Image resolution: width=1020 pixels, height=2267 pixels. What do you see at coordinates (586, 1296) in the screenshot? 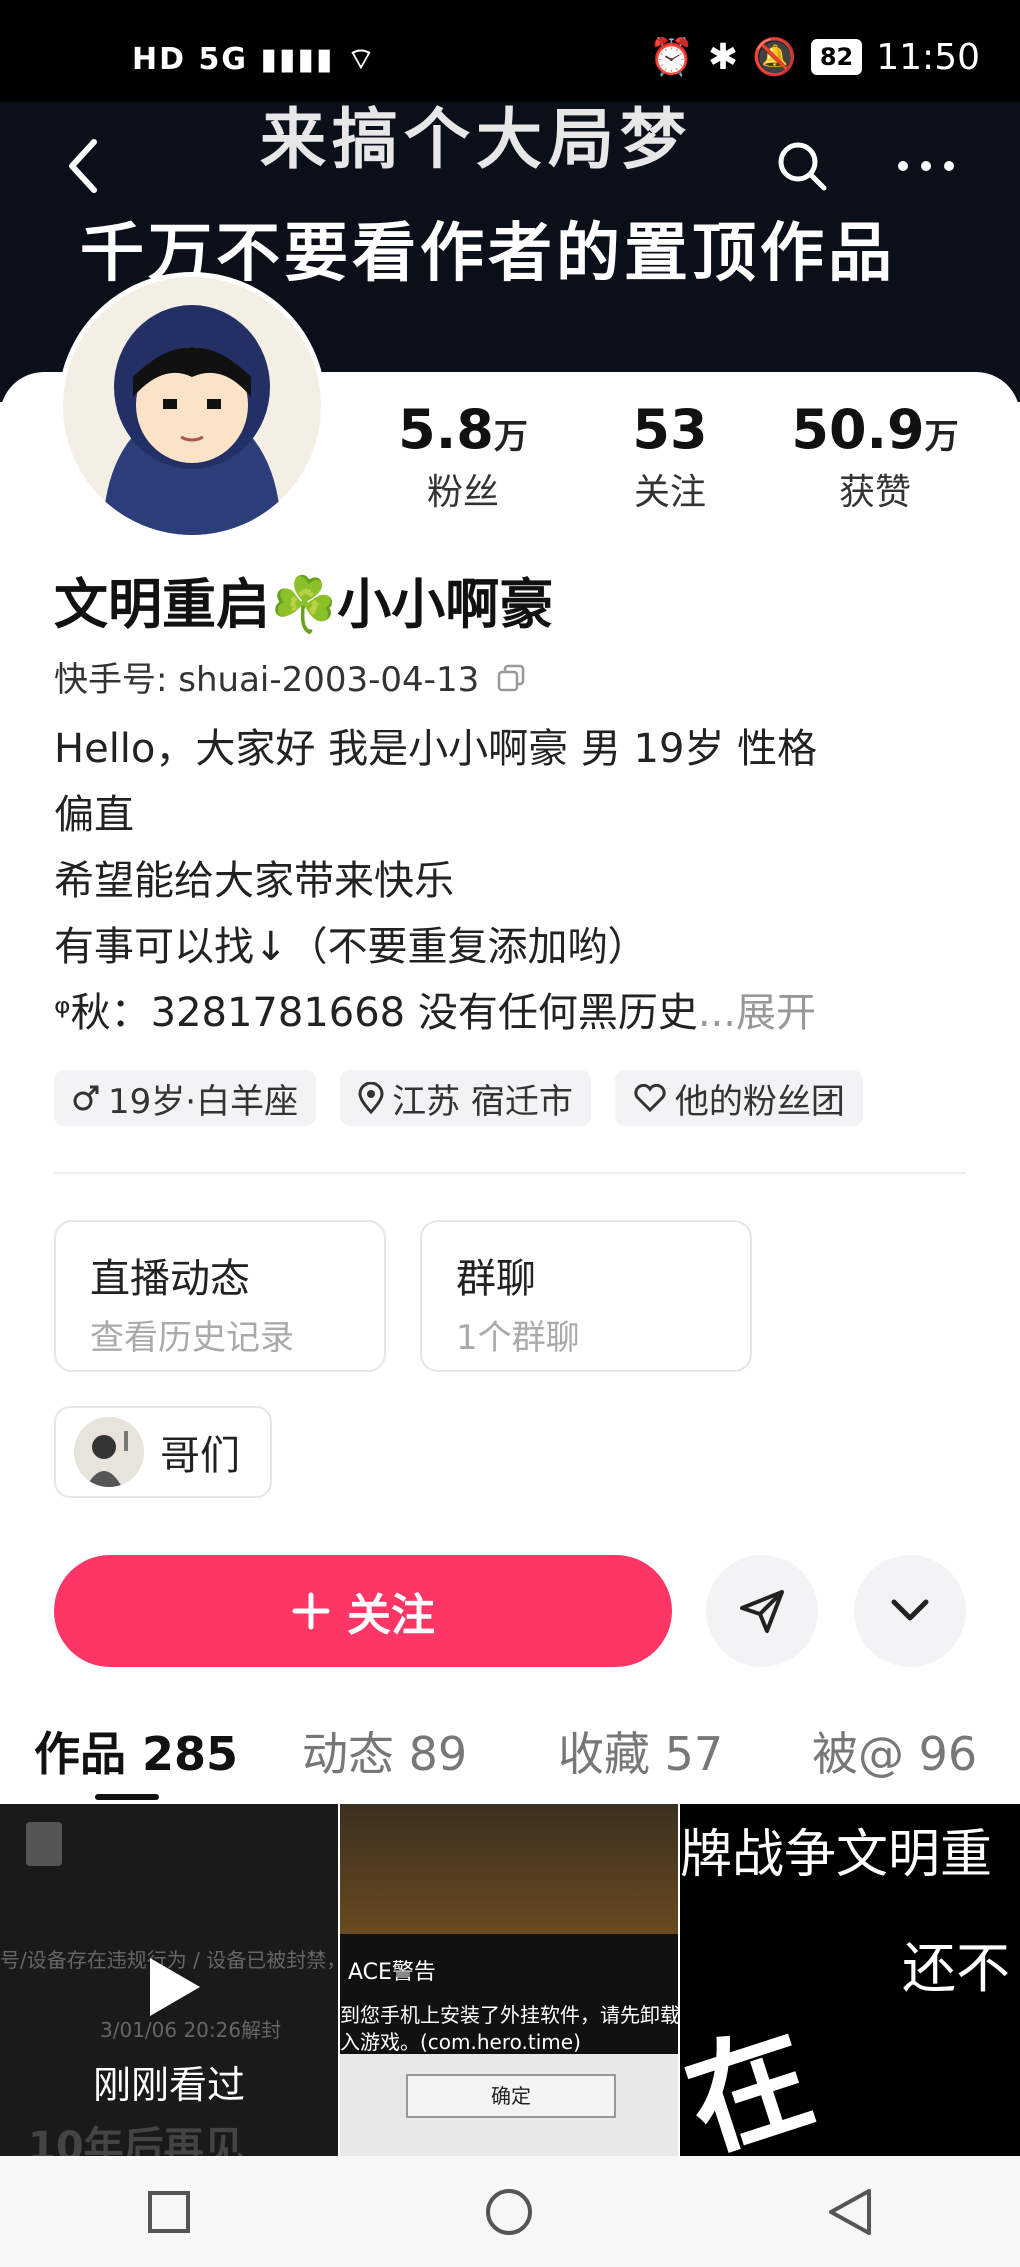
I see `group-chat-card: 群聊 1个群聊` at bounding box center [586, 1296].